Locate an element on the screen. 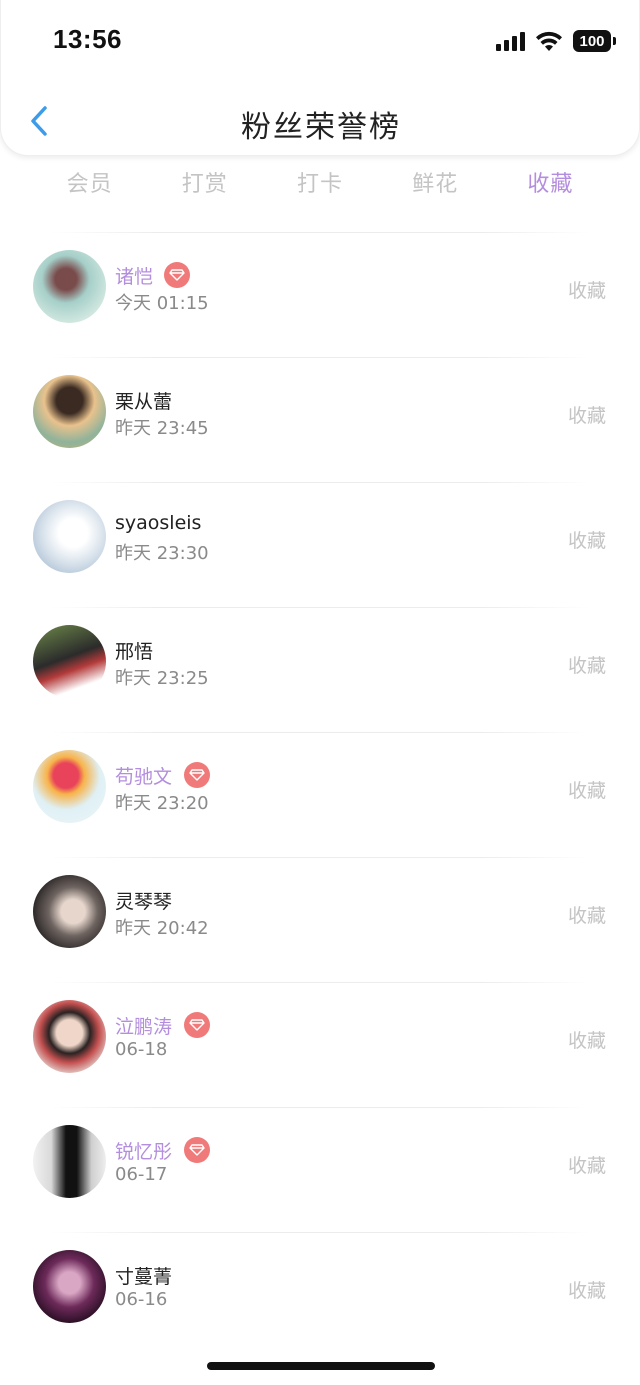 This screenshot has height=1385, width=640. tab-checkin: 打卡 is located at coordinates (319, 186).